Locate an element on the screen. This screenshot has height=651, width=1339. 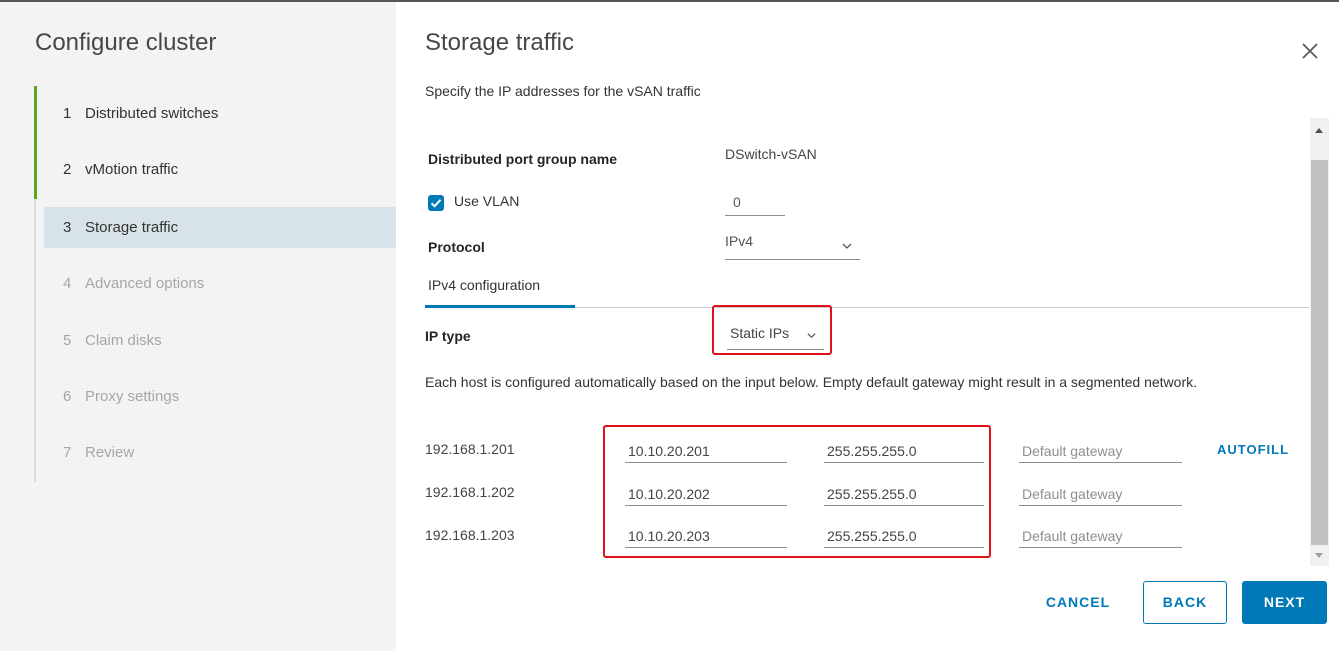
step-label: Proxy settings is located at coordinates (132, 396).